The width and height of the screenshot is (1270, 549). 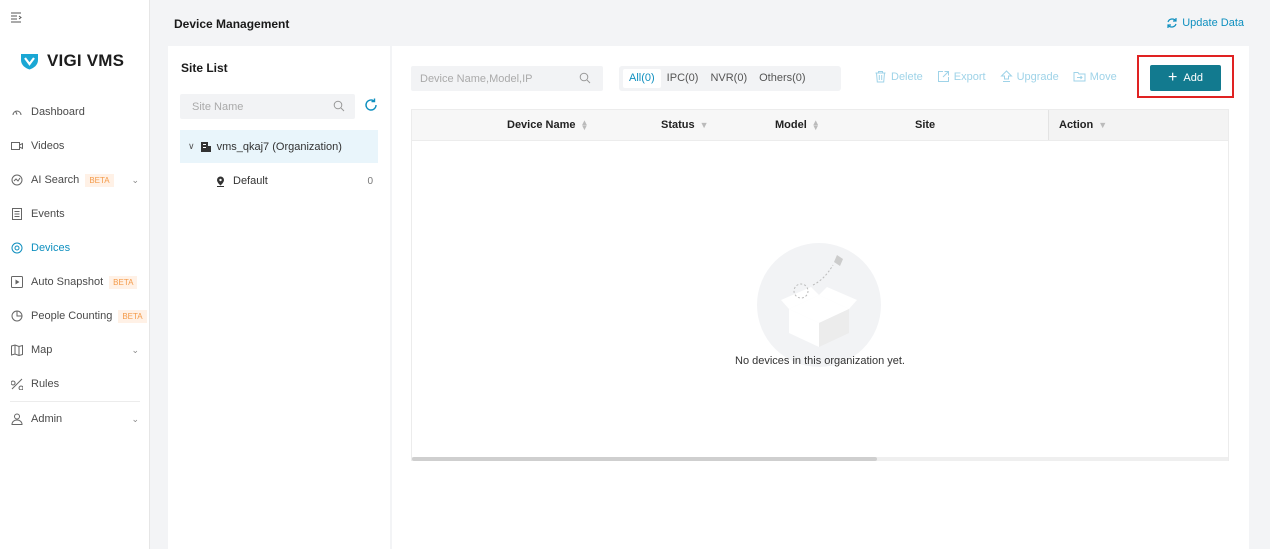 I want to click on horizontal-scrollbar, so click(x=820, y=459).